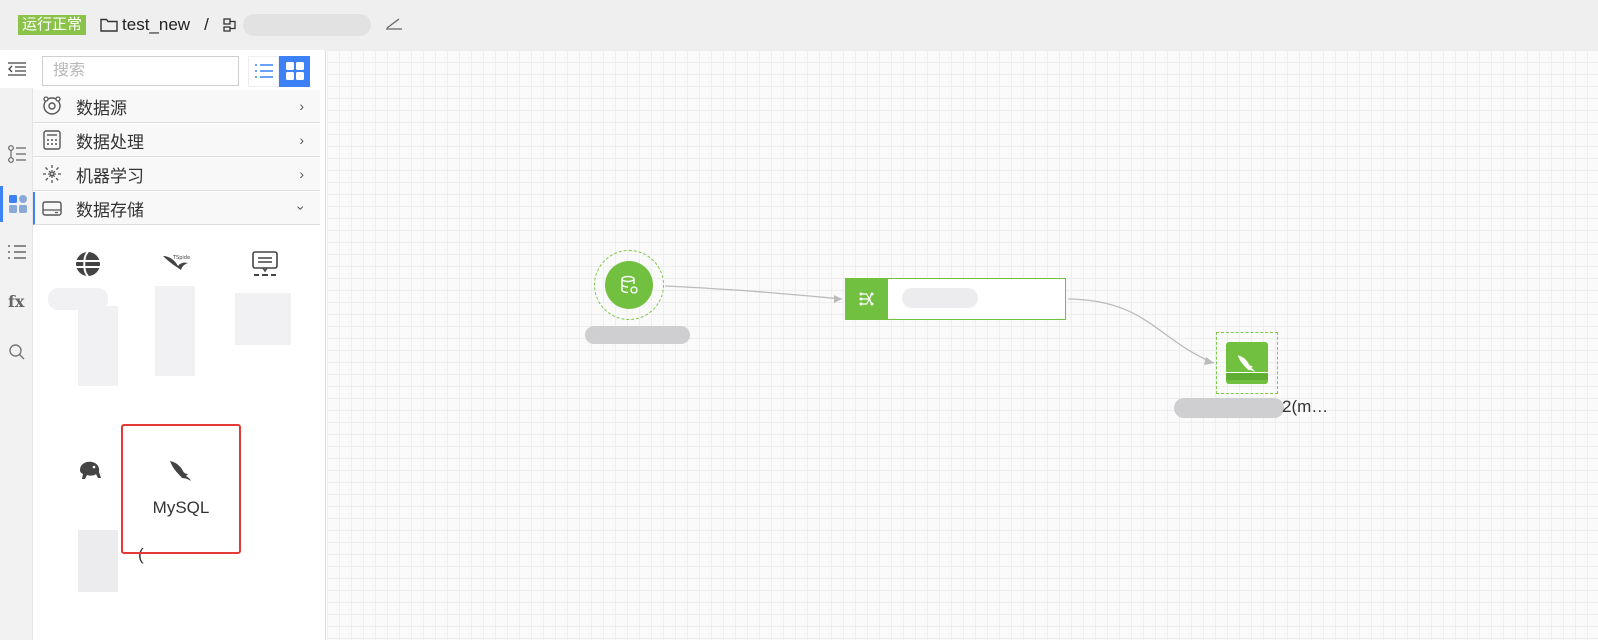  What do you see at coordinates (176, 106) in the screenshot?
I see `category-datasource: 数据源 ›` at bounding box center [176, 106].